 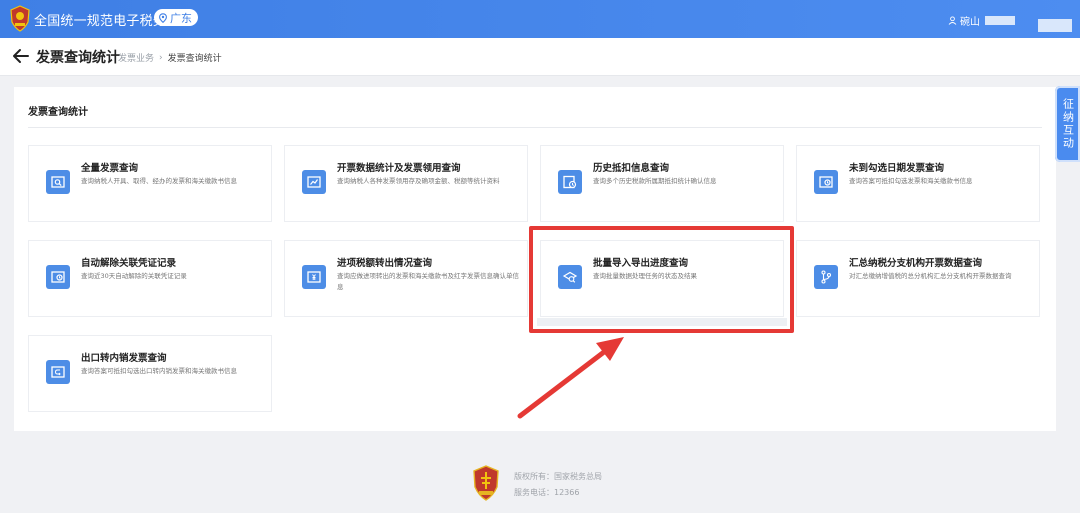 What do you see at coordinates (631, 168) in the screenshot?
I see `card-title: 历史抵扣信息查询` at bounding box center [631, 168].